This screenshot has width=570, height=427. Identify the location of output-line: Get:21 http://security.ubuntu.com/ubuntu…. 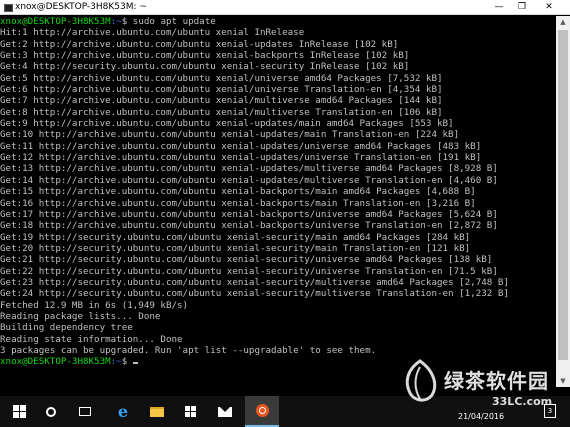
(246, 260).